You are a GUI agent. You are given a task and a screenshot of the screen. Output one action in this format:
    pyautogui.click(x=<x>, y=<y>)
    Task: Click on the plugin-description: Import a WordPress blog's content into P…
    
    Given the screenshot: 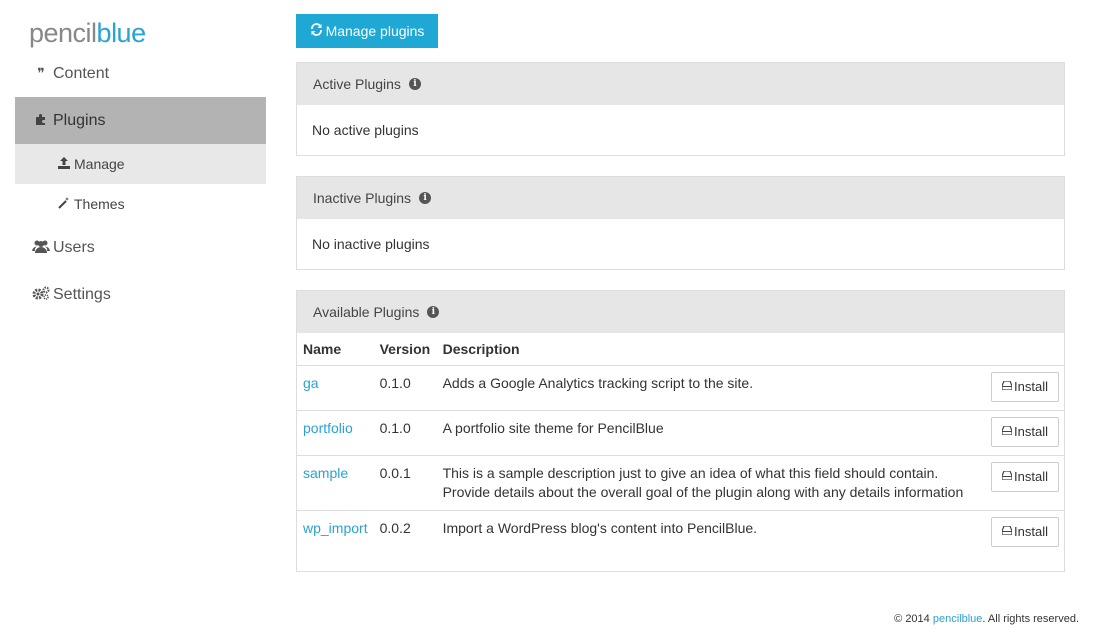 What is the action you would take?
    pyautogui.click(x=600, y=527)
    